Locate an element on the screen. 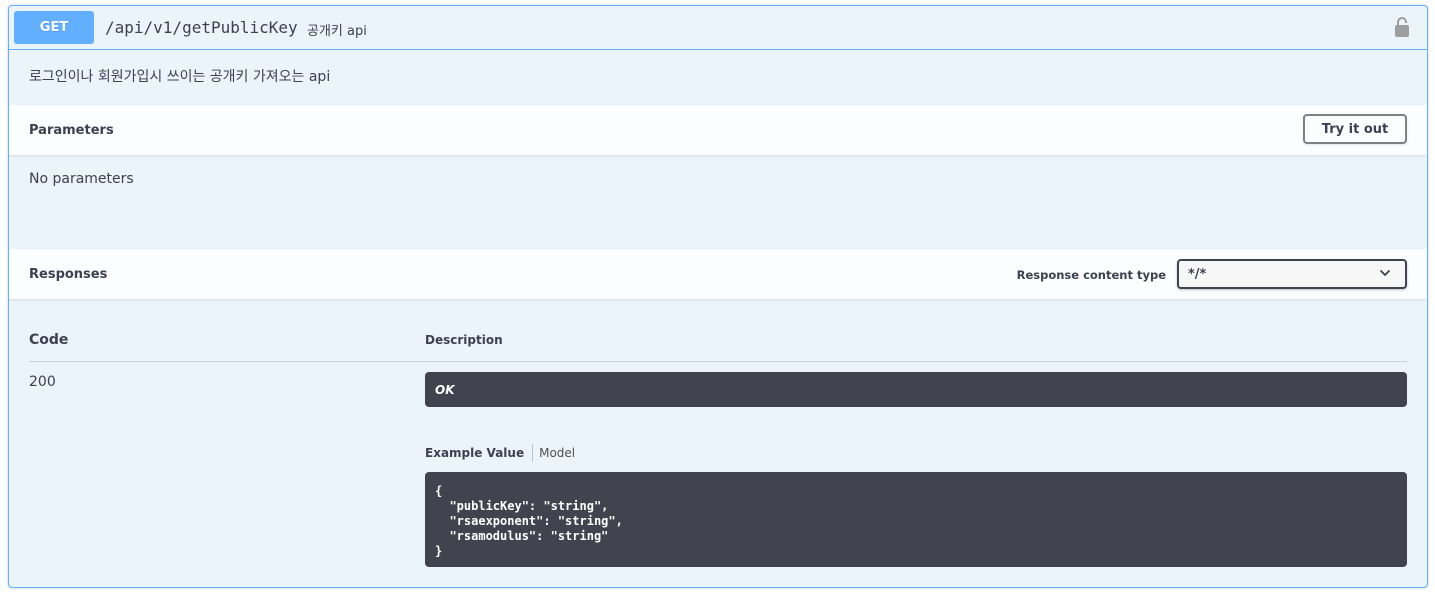 This screenshot has width=1435, height=596. no-parameters-text: No parameters is located at coordinates (81, 179).